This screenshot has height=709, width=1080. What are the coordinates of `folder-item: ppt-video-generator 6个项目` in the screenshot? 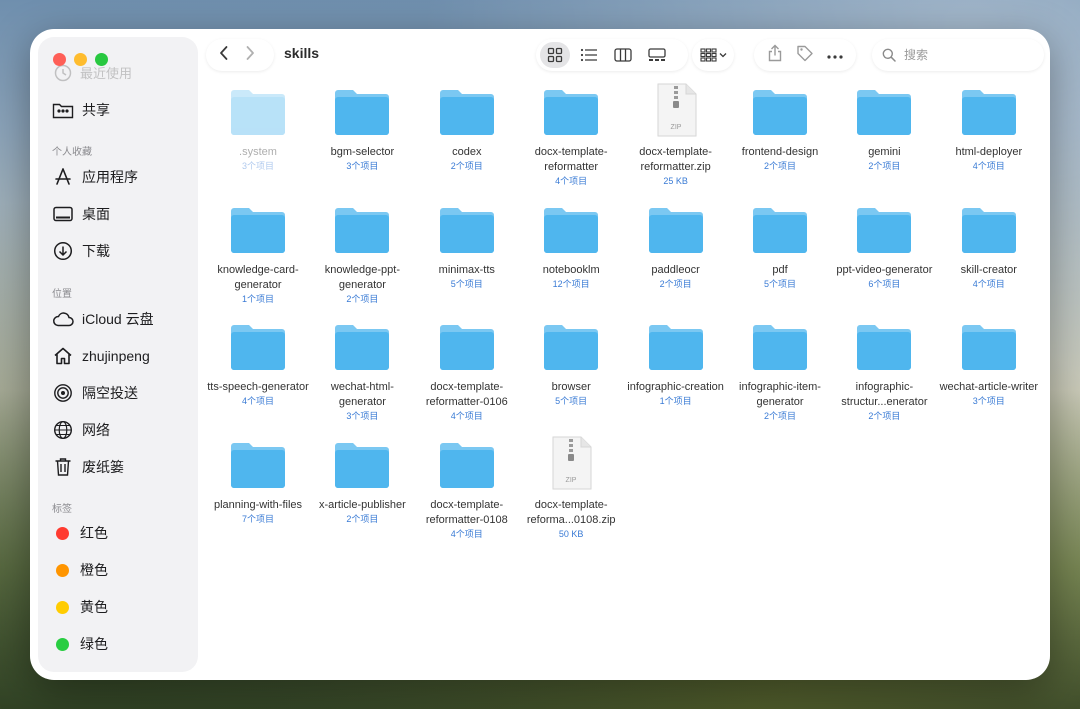 It's located at (884, 248).